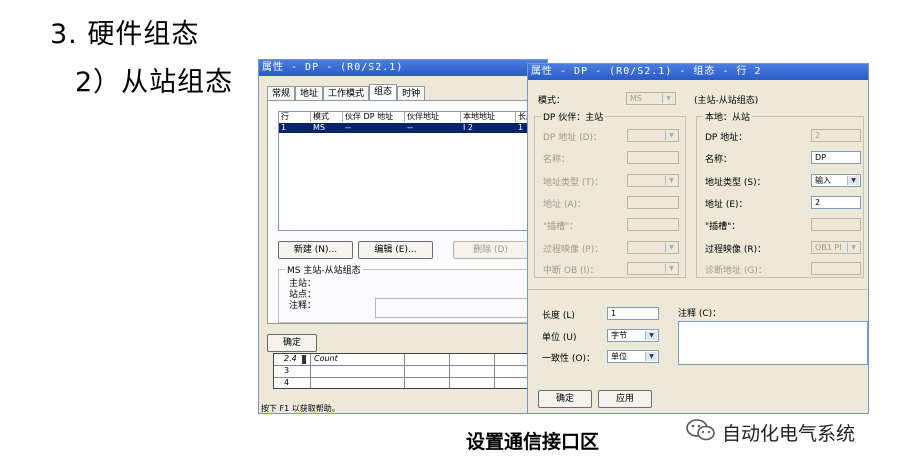 The width and height of the screenshot is (910, 471). Describe the element at coordinates (573, 250) in the screenshot. I see `partner-process-image-label: 过程映像 (P)：` at that location.